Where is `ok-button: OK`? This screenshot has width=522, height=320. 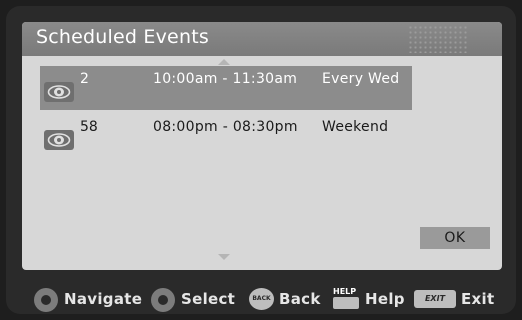 ok-button: OK is located at coordinates (455, 238).